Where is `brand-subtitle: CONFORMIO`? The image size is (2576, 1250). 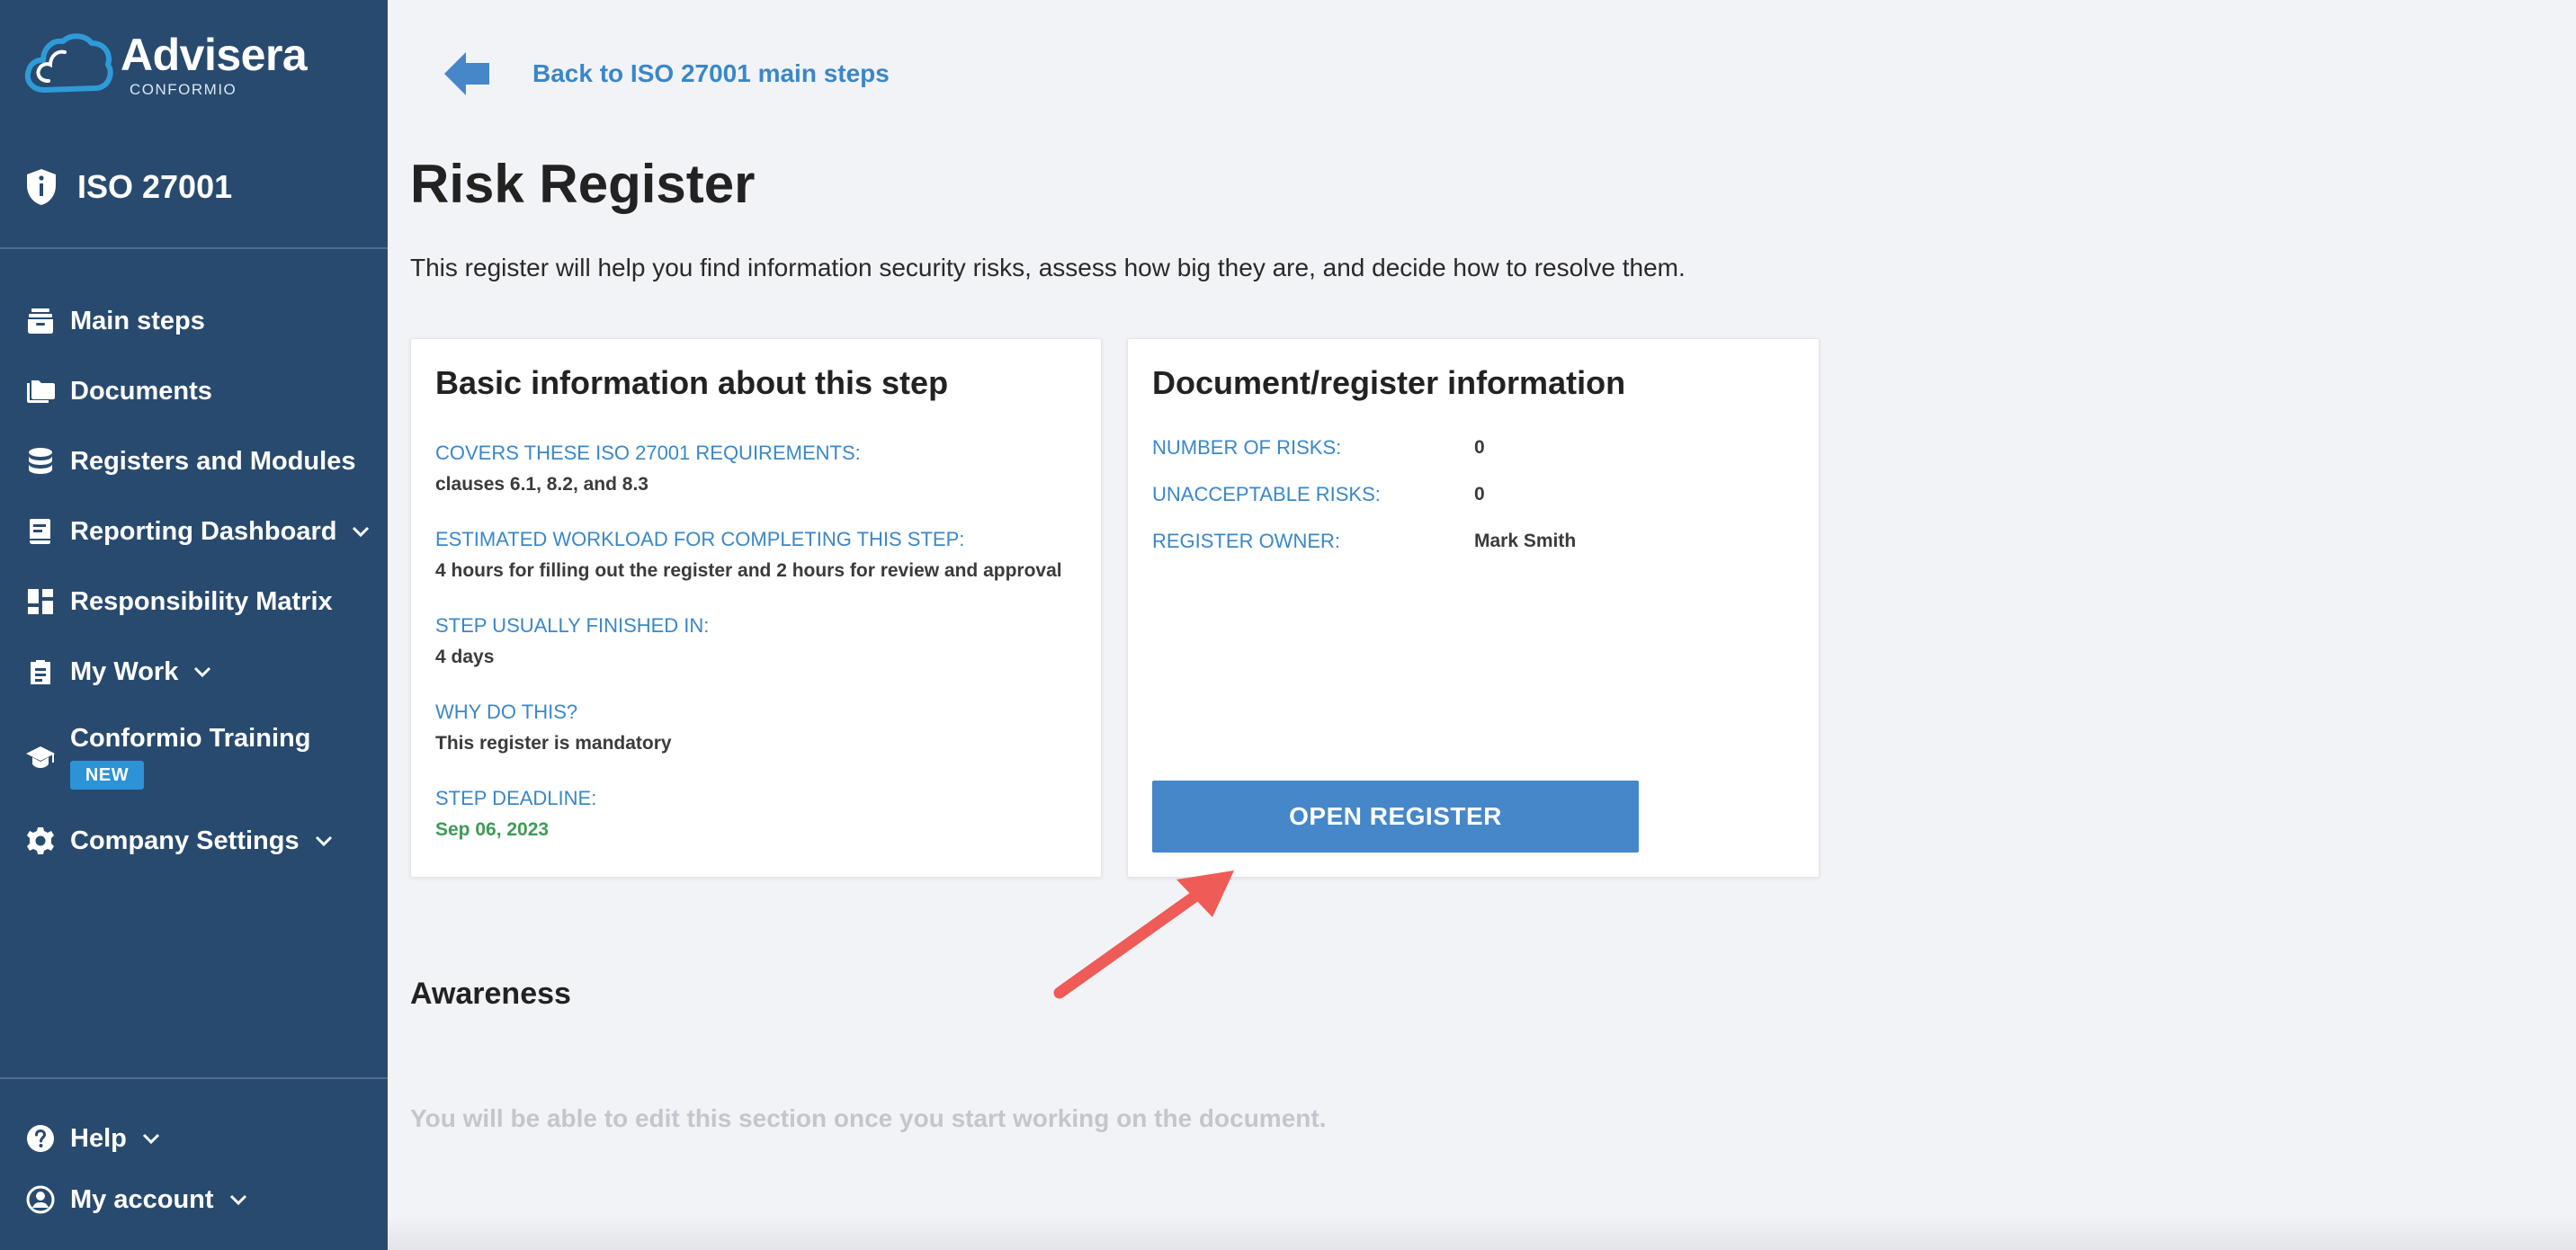
brand-subtitle: CONFORMIO is located at coordinates (183, 90).